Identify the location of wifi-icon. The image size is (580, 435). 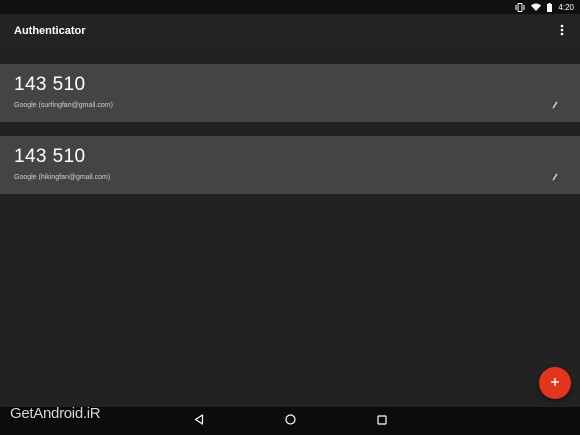
(536, 7).